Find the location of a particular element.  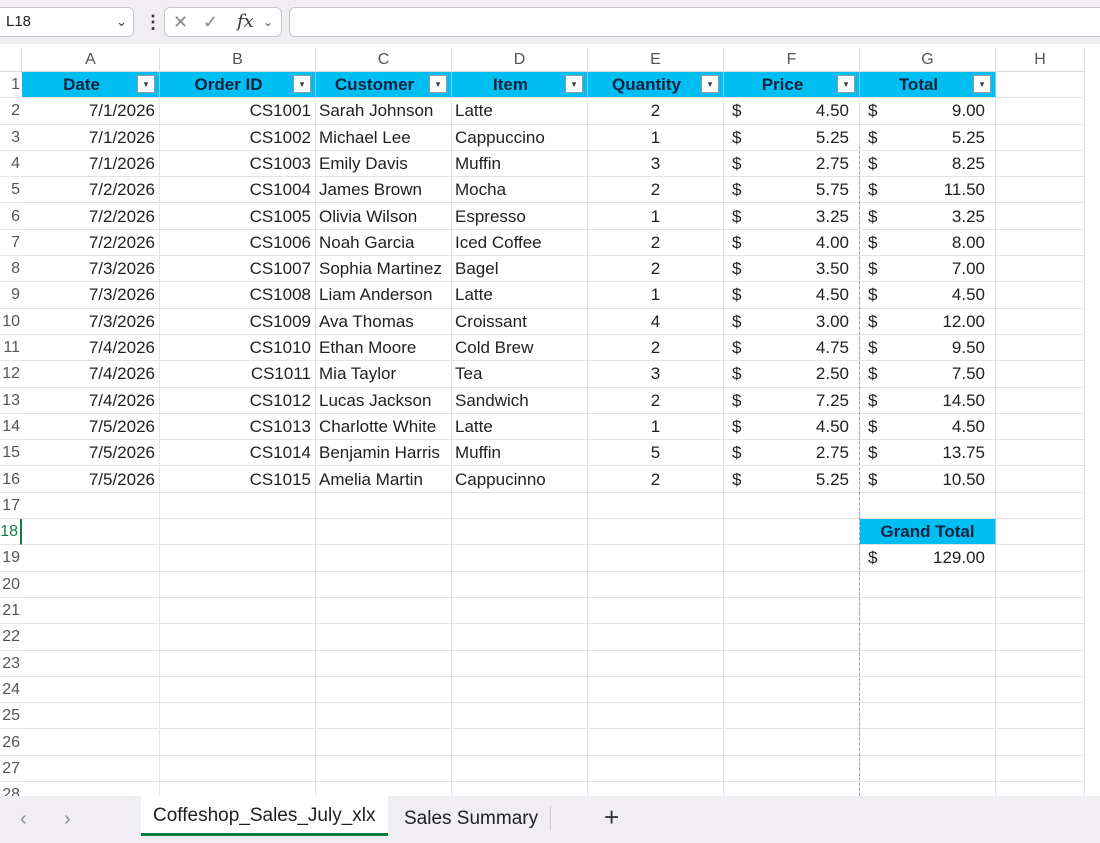

chevron-down-icon: ⌄ is located at coordinates (121, 22).